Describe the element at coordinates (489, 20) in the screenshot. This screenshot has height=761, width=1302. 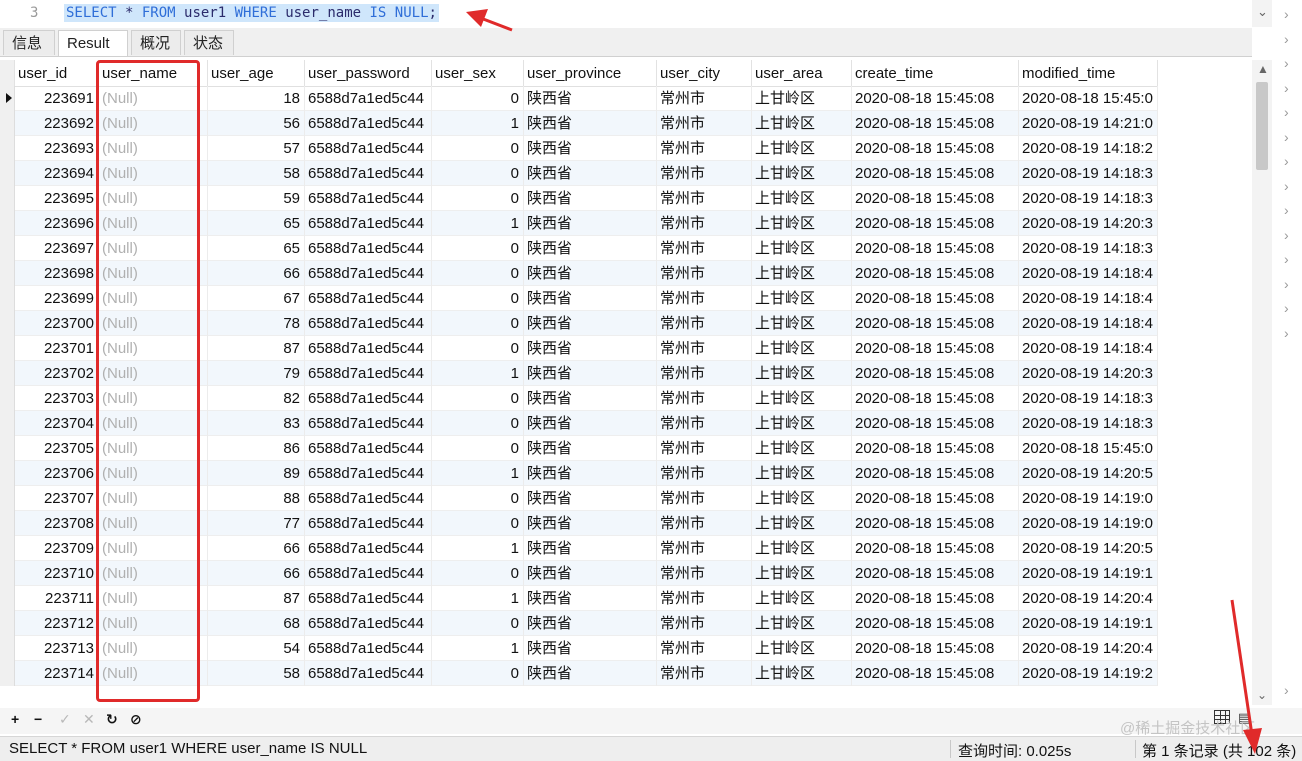
I see `sql-arrow` at that location.